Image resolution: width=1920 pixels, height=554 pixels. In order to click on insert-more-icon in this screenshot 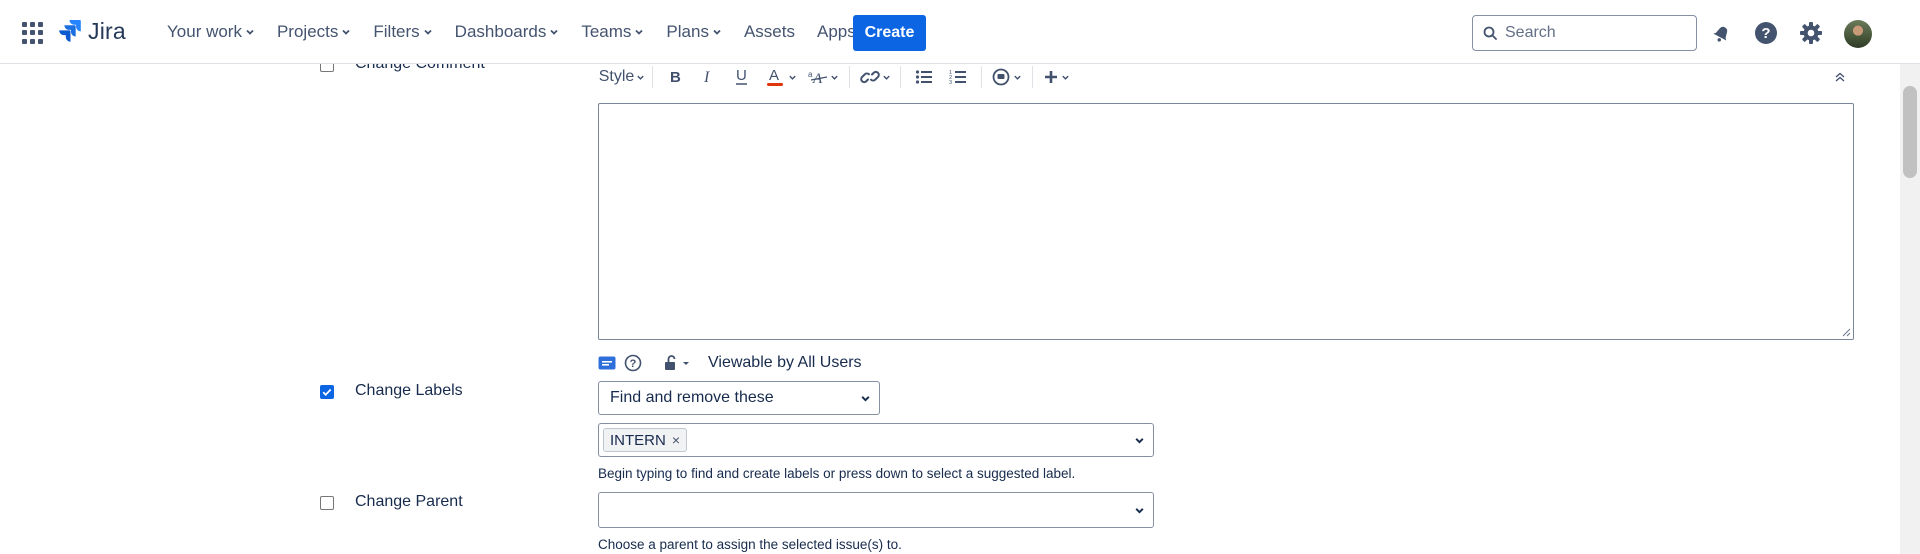, I will do `click(1051, 77)`.